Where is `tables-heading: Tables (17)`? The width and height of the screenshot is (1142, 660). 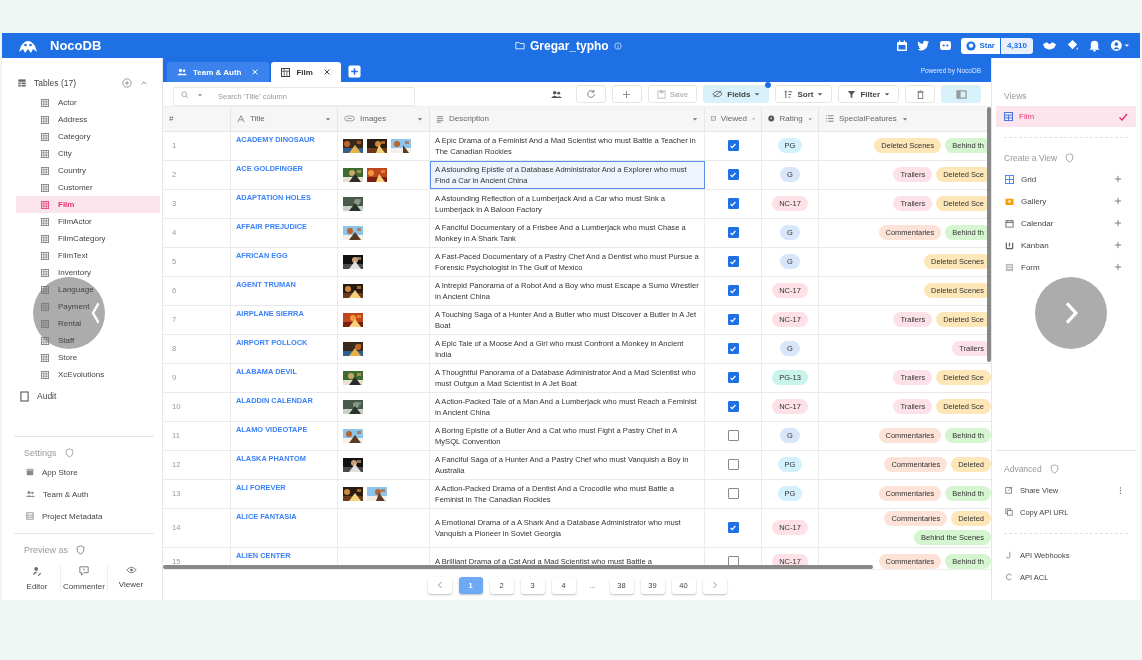 tables-heading: Tables (17) is located at coordinates (55, 83).